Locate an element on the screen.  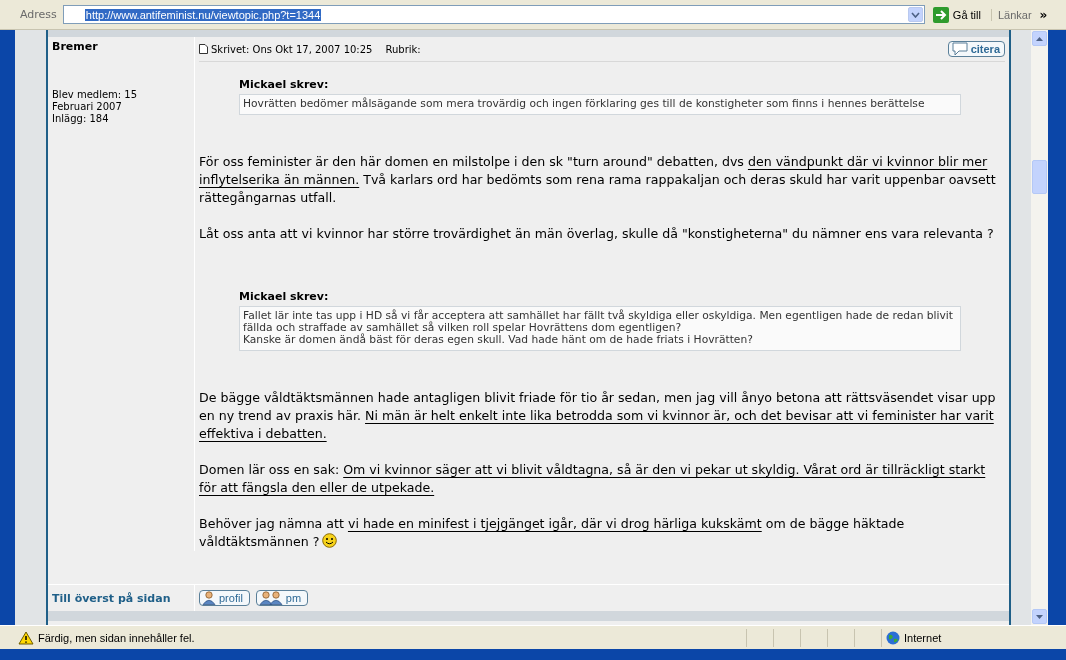
caret-icon is located at coordinates (915, 14).